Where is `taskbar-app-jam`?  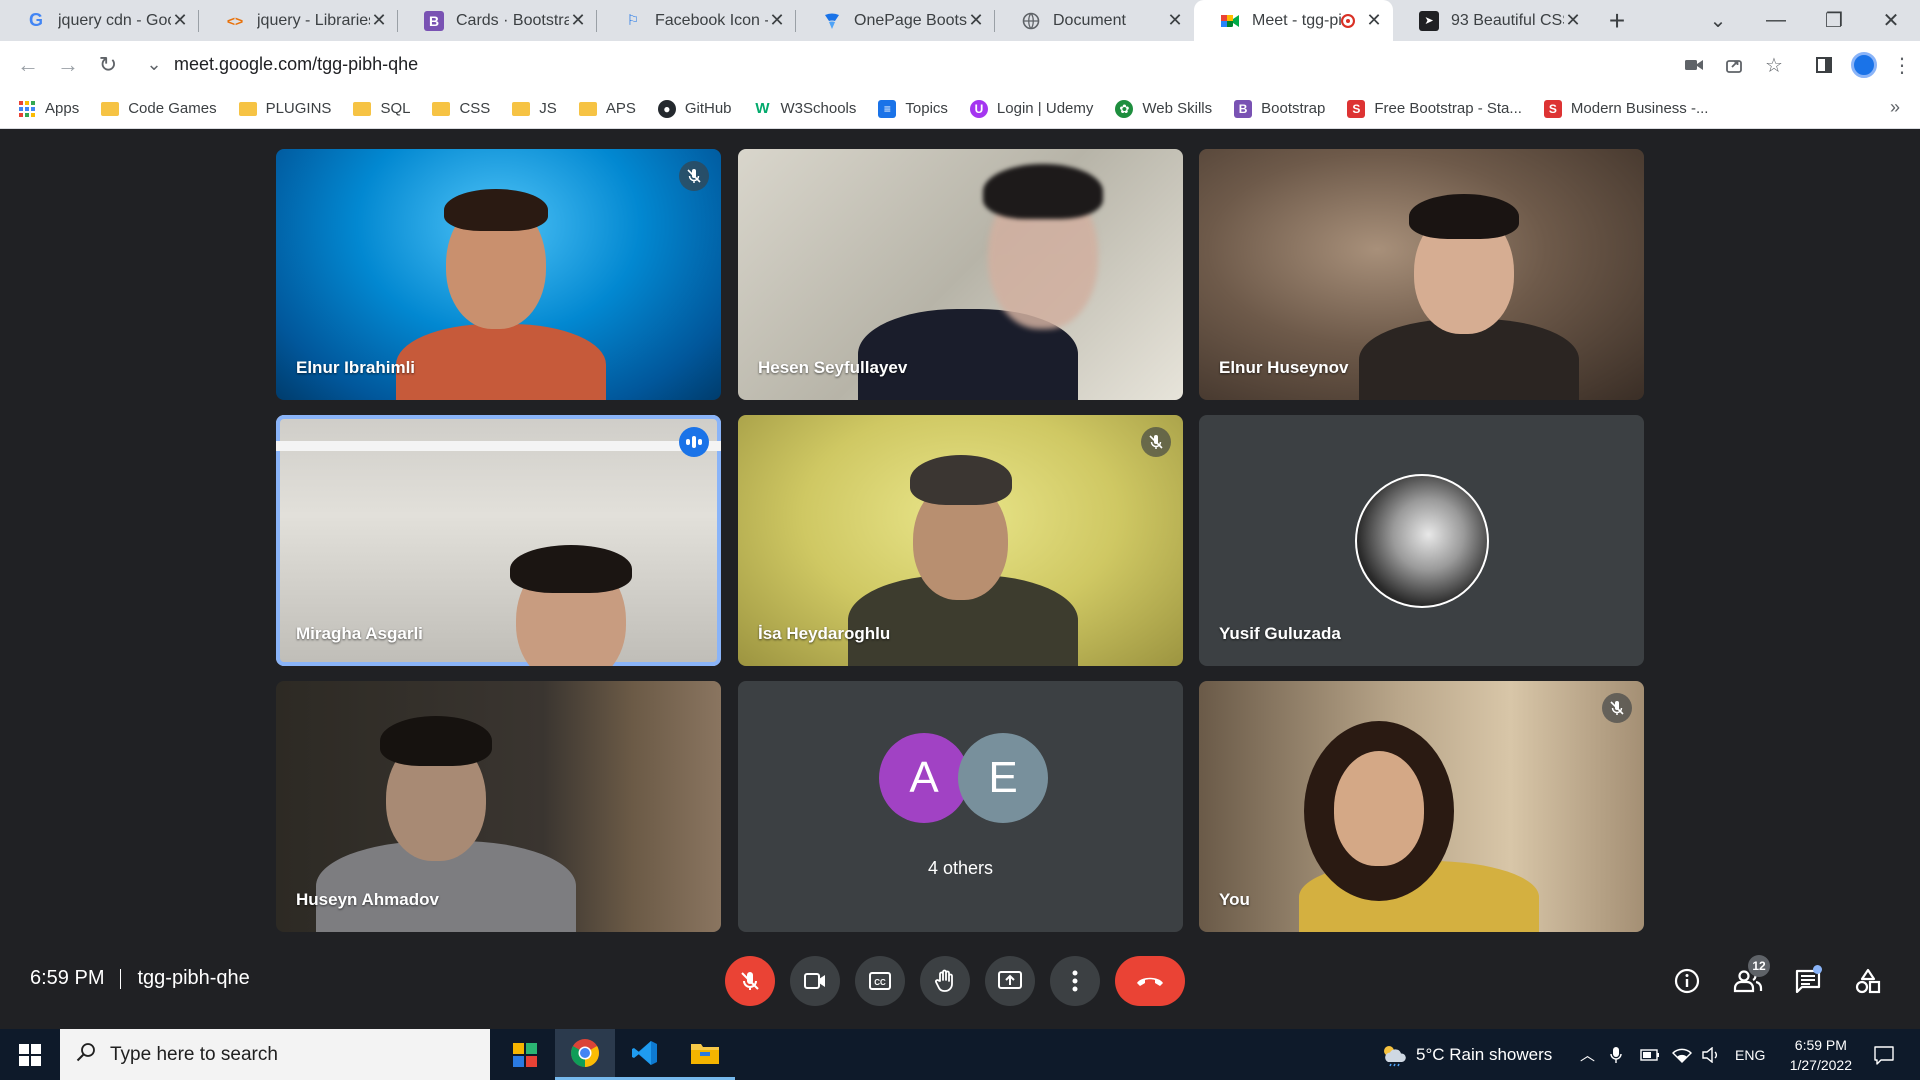
taskbar-app-jam is located at coordinates (525, 1054).